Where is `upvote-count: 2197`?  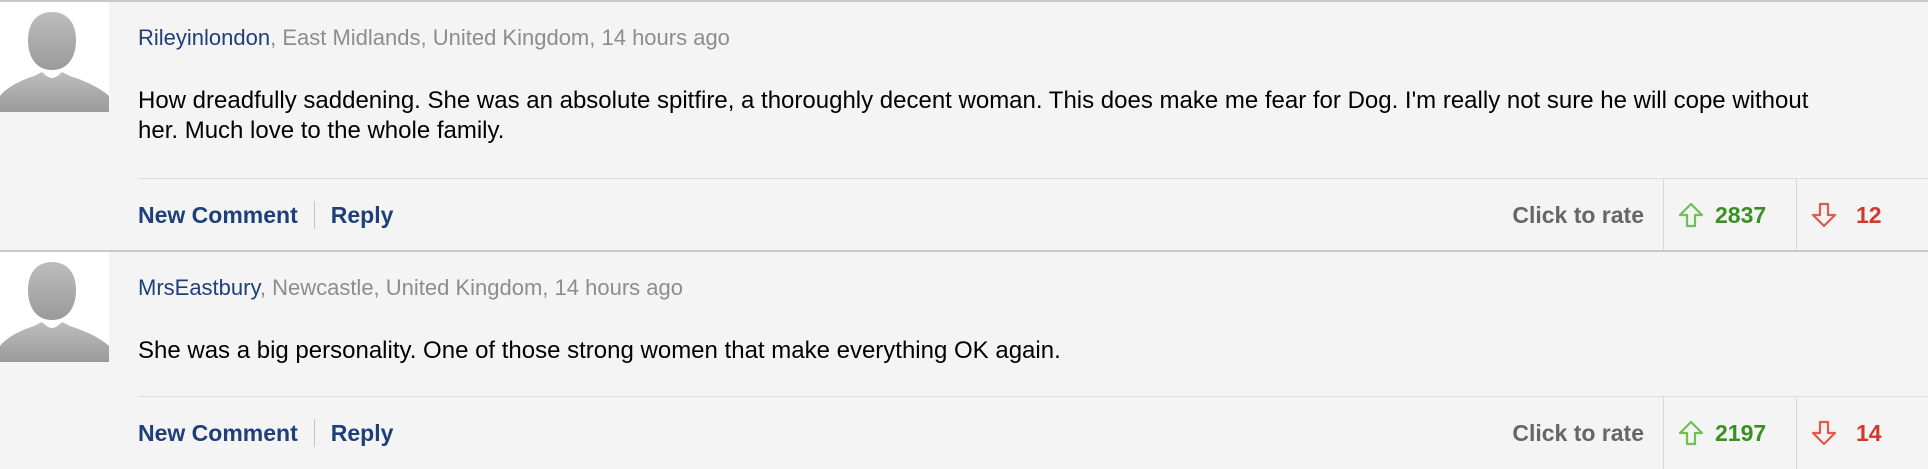 upvote-count: 2197 is located at coordinates (1741, 432).